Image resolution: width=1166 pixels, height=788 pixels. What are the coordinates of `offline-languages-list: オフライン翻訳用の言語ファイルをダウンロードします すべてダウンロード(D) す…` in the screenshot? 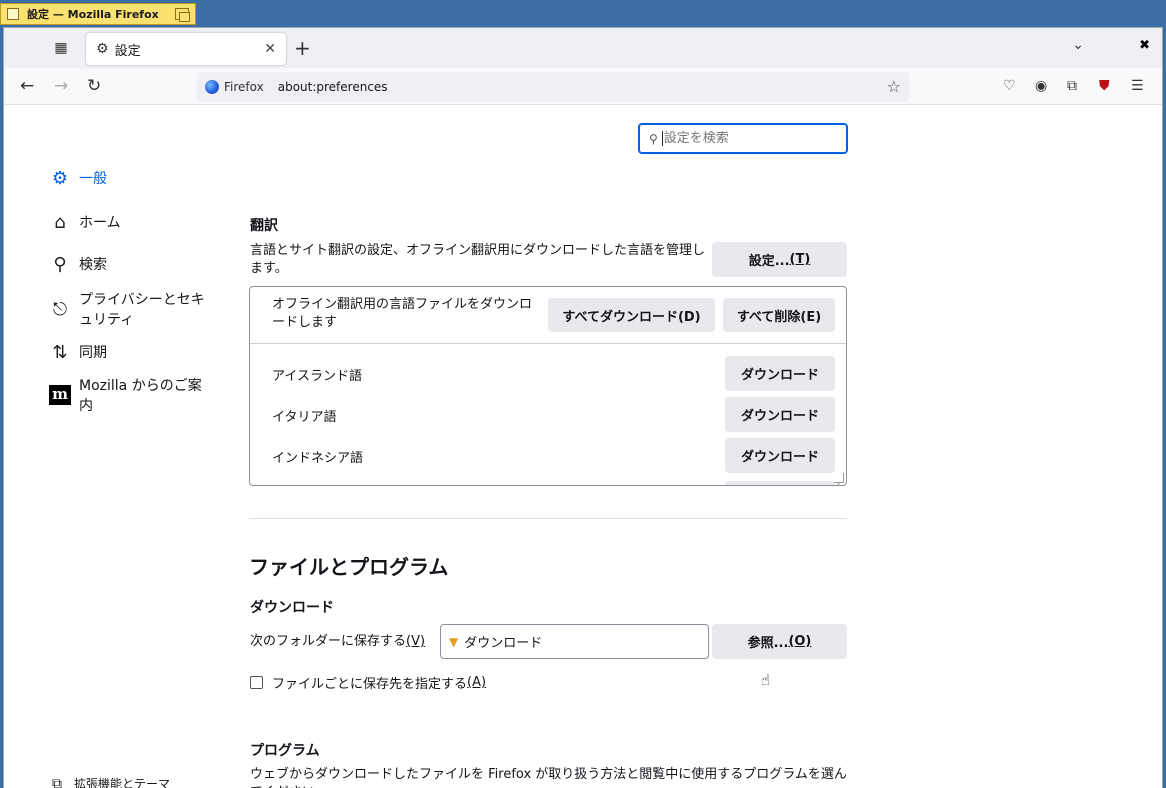 It's located at (548, 386).